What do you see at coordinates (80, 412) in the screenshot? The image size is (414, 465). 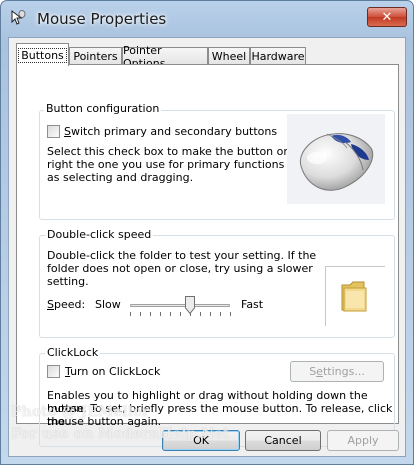 I see `watermark-line-1: Photo @ JEMeller` at bounding box center [80, 412].